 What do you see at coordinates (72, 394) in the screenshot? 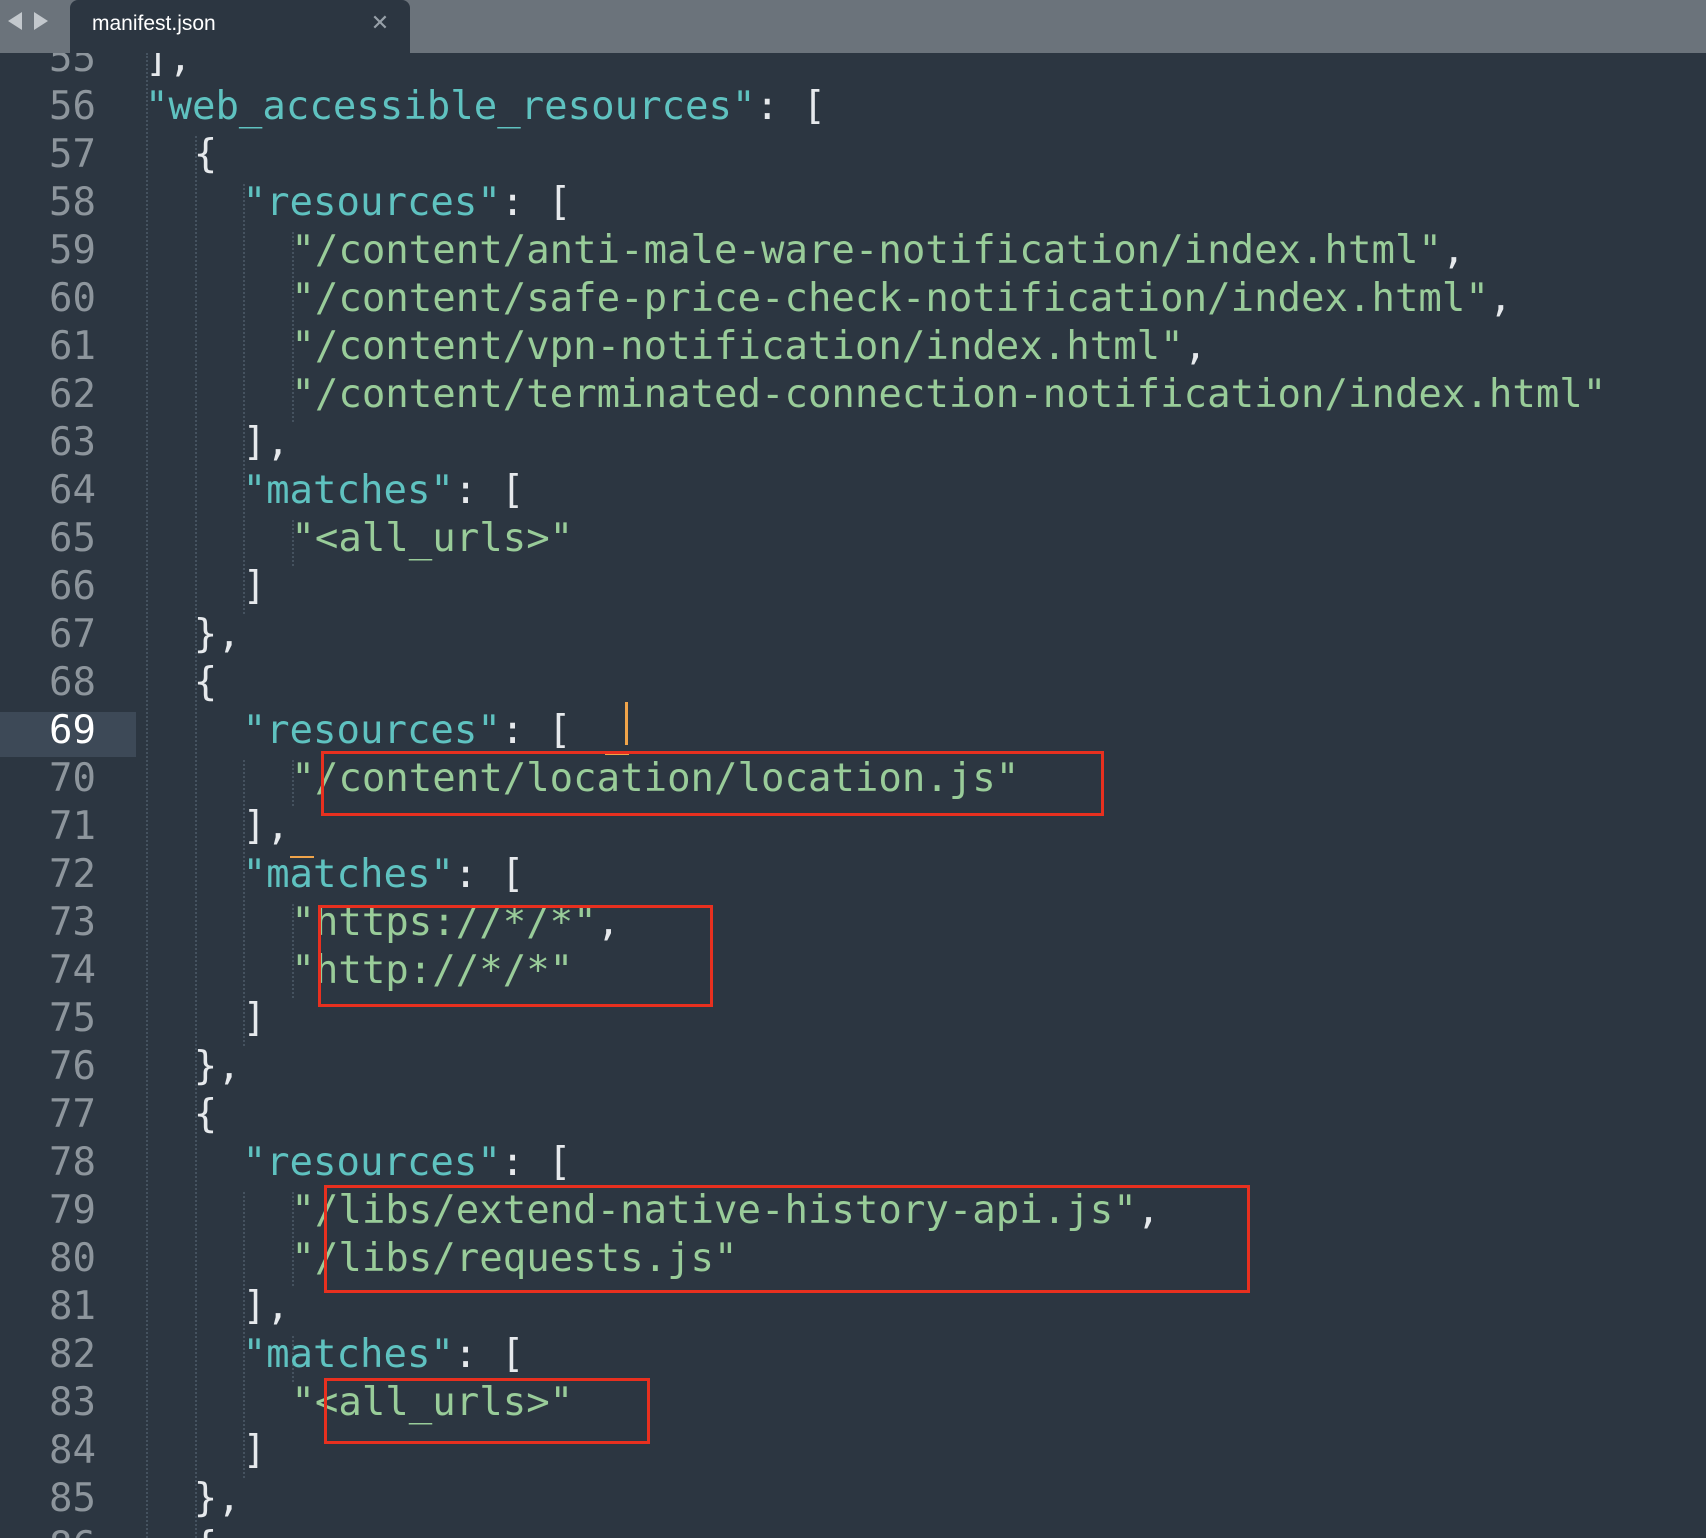
I see `line-number: 62` at bounding box center [72, 394].